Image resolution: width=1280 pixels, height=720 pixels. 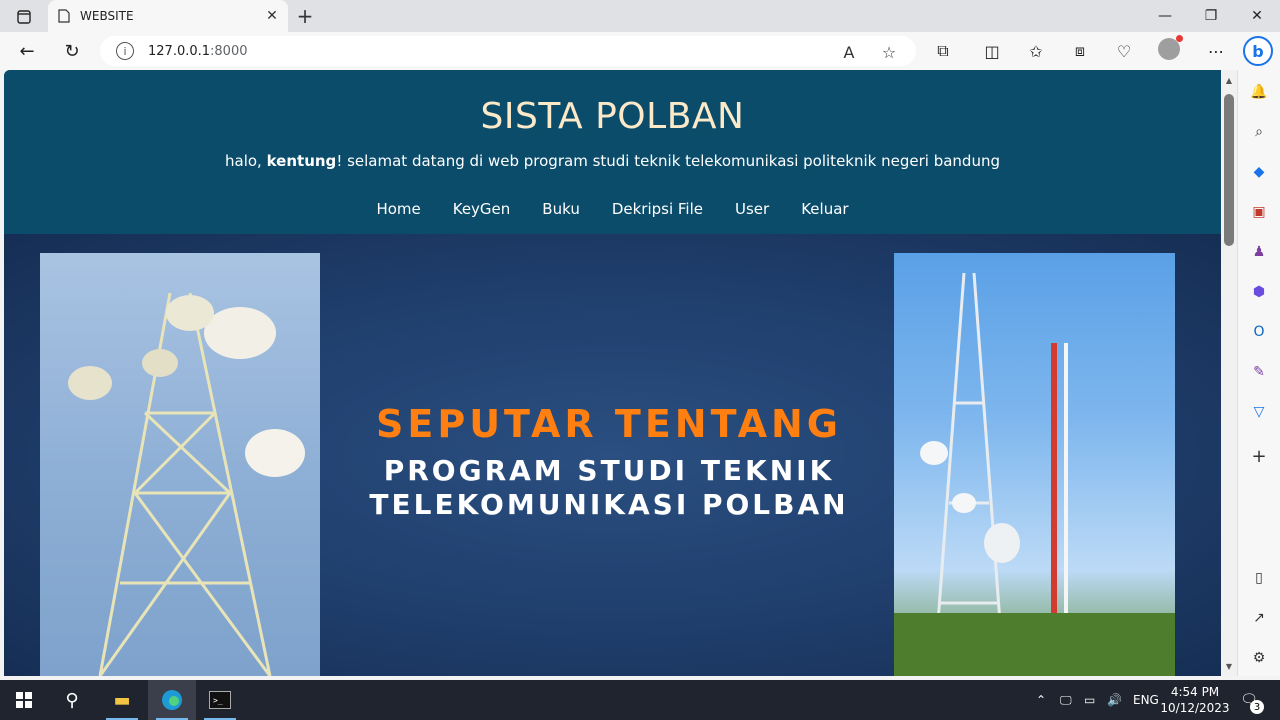 I want to click on site-info-icon: i, so click(x=125, y=51).